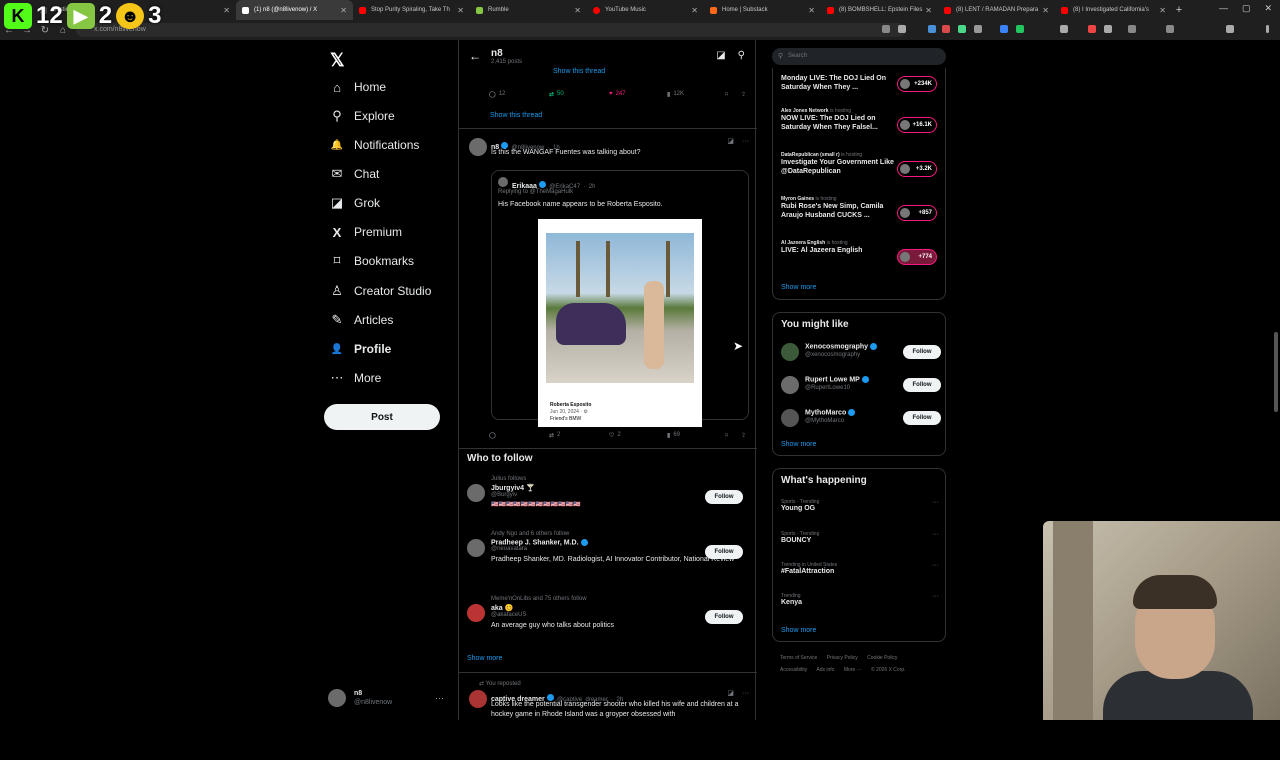  What do you see at coordinates (337, 60) in the screenshot?
I see `x-logo-icon: 𝕏` at bounding box center [337, 60].